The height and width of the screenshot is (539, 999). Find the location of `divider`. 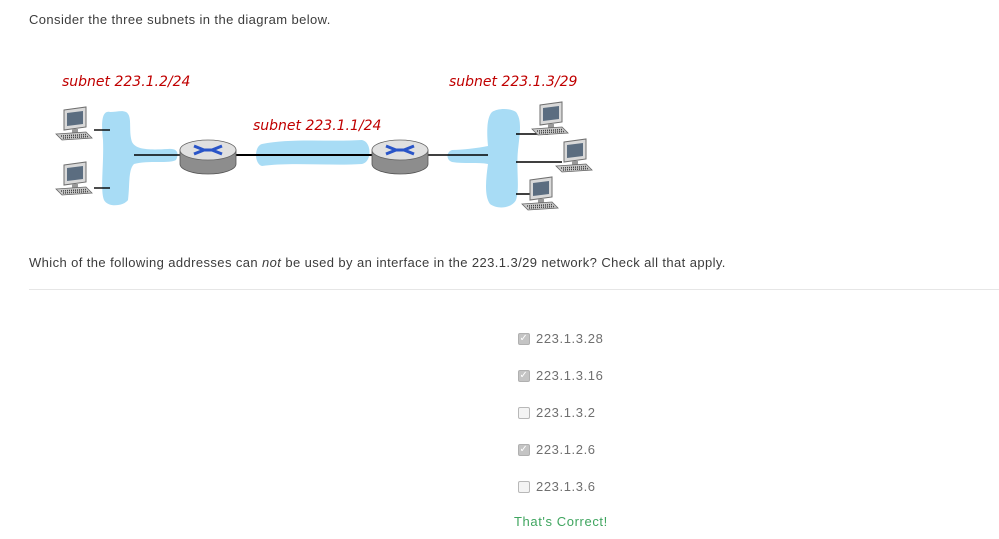

divider is located at coordinates (514, 289).